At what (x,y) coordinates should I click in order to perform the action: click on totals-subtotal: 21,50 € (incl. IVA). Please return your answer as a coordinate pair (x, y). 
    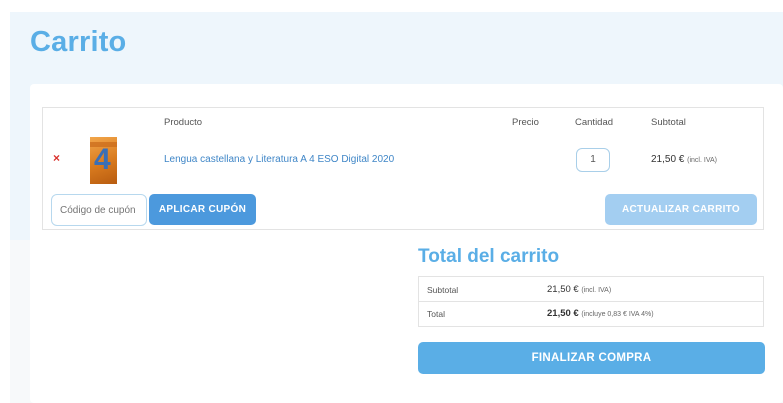
    Looking at the image, I should click on (579, 289).